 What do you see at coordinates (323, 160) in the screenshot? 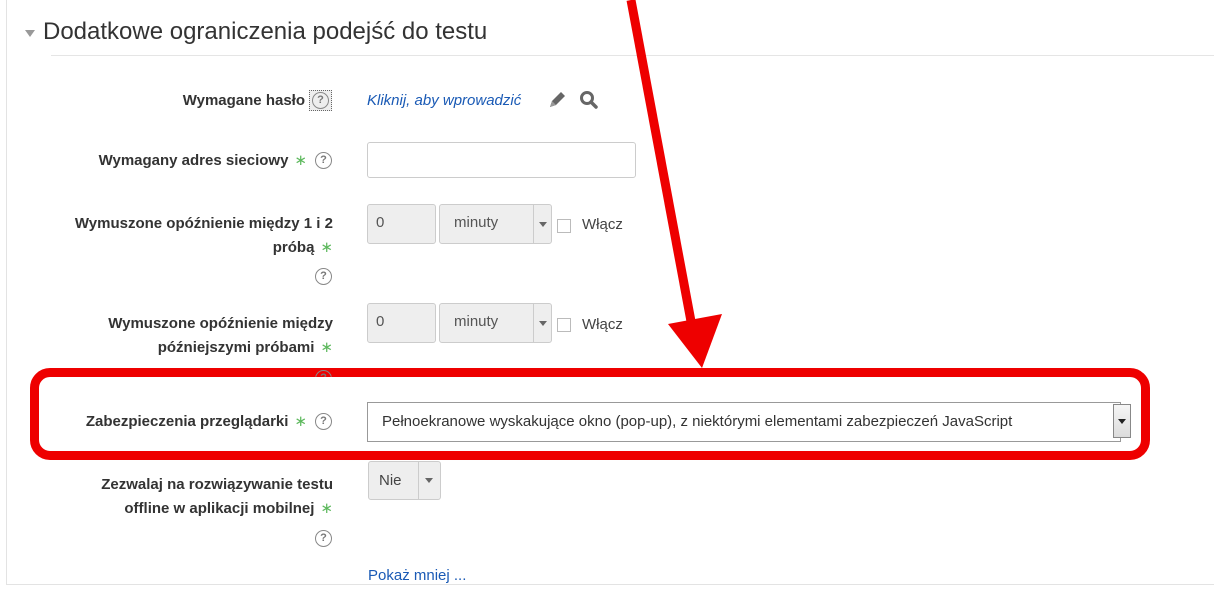
I see `network-help-icon: ?` at bounding box center [323, 160].